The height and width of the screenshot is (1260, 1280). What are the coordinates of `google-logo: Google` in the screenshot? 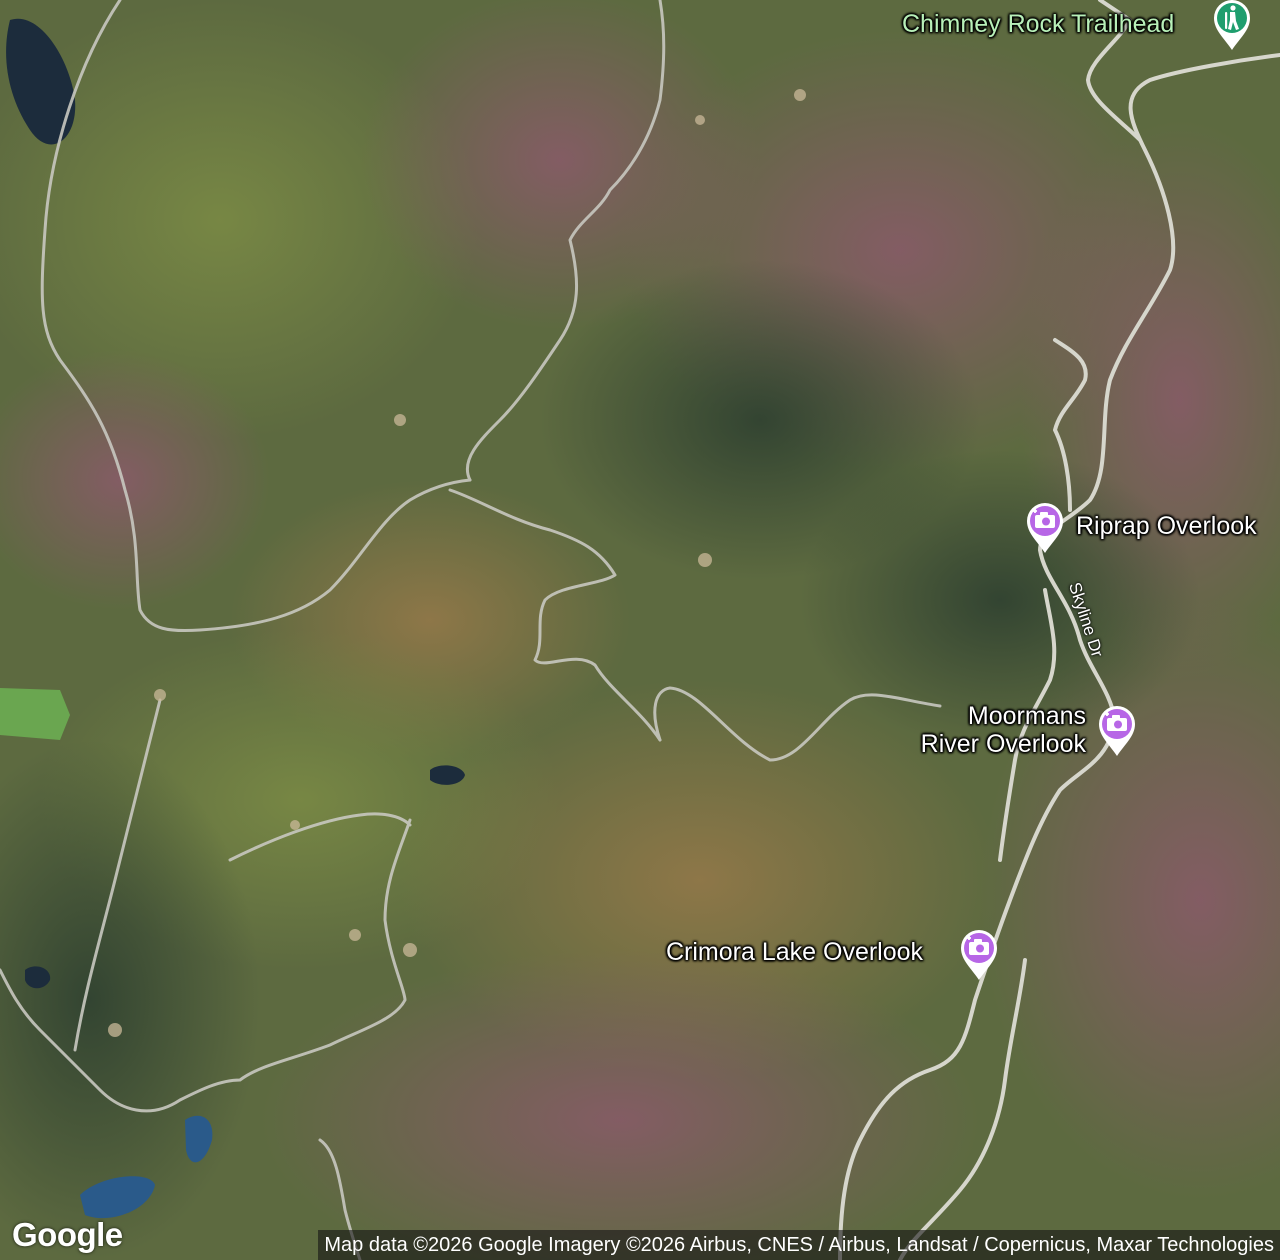 It's located at (67, 1235).